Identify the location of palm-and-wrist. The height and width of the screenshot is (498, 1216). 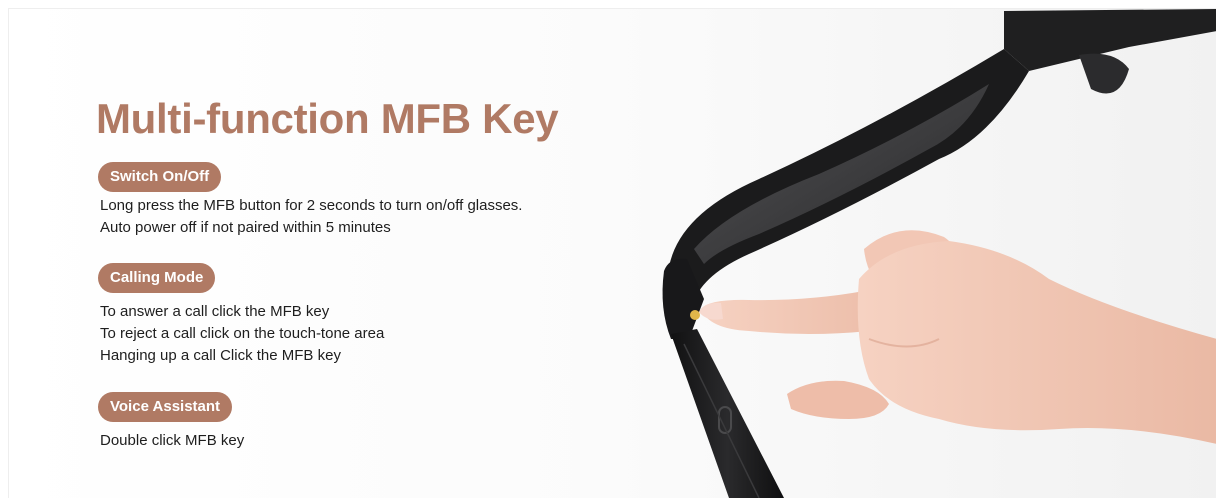
(1036, 342).